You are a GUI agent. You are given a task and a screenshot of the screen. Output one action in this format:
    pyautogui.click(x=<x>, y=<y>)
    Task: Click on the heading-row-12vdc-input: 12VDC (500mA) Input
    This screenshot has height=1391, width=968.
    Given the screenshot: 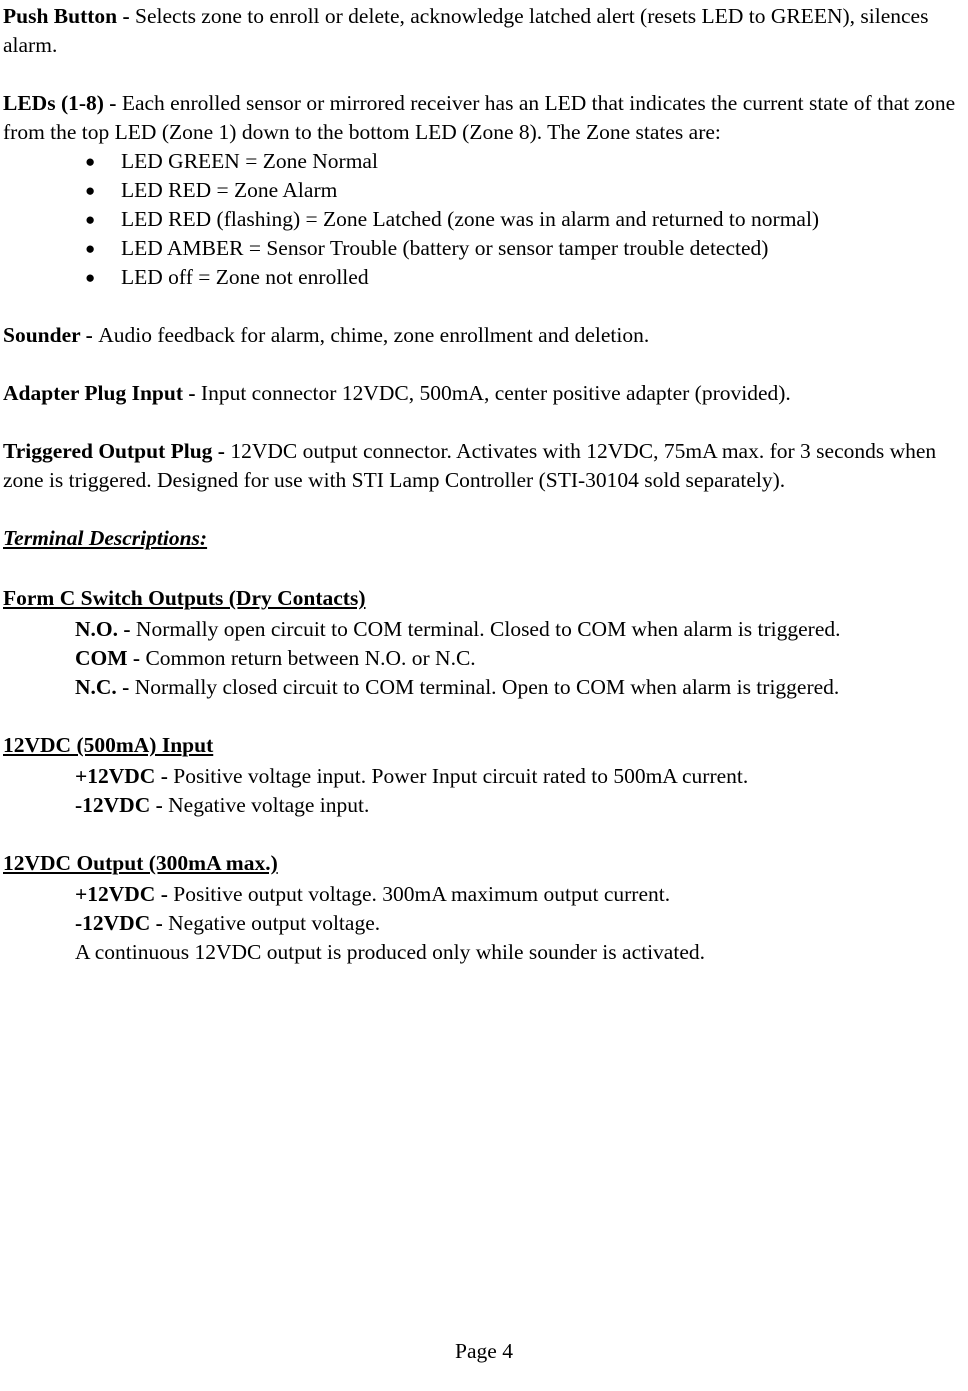 What is the action you would take?
    pyautogui.click(x=483, y=746)
    